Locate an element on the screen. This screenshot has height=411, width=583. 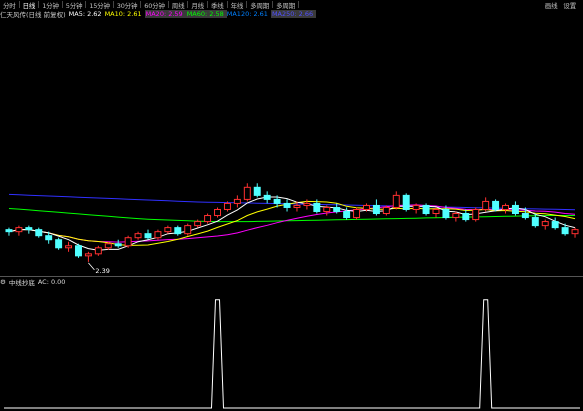
ma250-value: MA250: 2.66 is located at coordinates (293, 13).